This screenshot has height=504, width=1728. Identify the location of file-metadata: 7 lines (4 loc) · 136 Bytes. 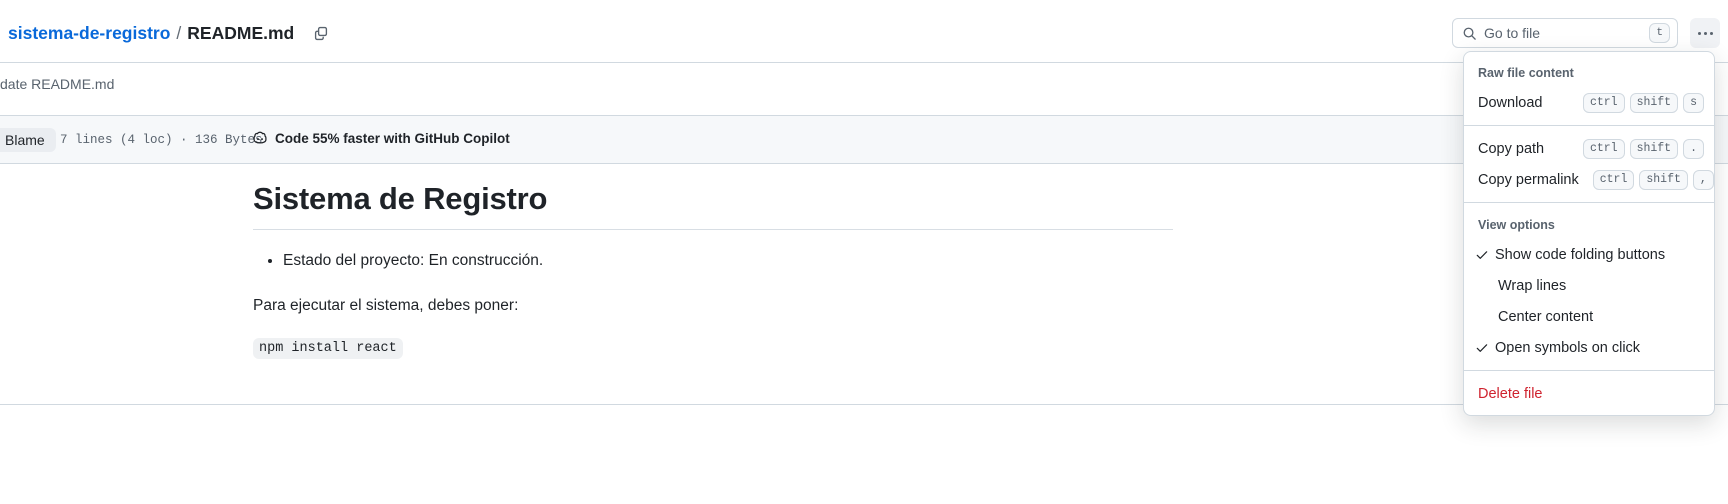
(161, 140).